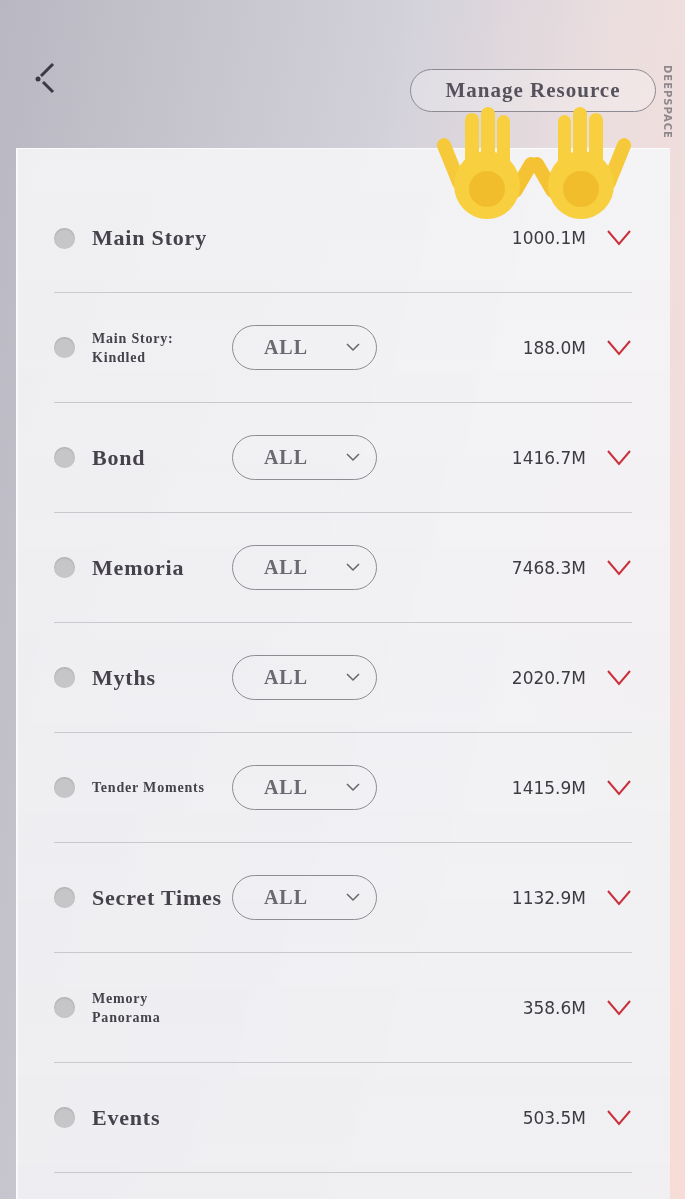 This screenshot has width=685, height=1199. What do you see at coordinates (548, 677) in the screenshot?
I see `size-label: 2020.7M` at bounding box center [548, 677].